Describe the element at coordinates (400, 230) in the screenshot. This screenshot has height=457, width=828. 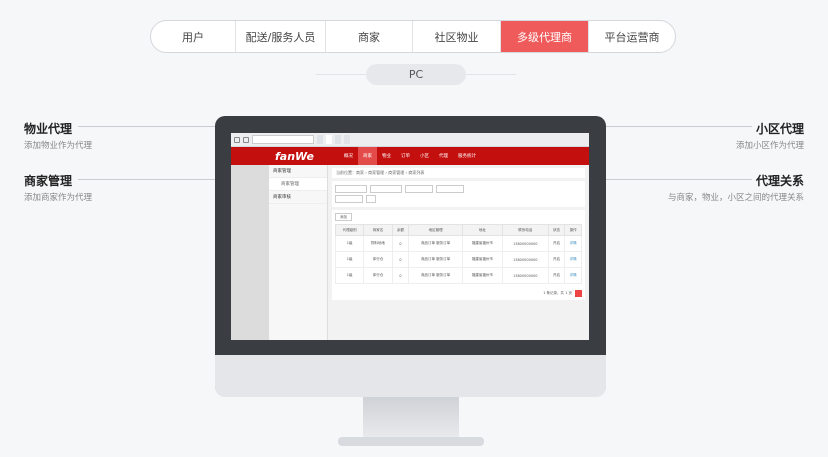
I see `column-header: 余额` at that location.